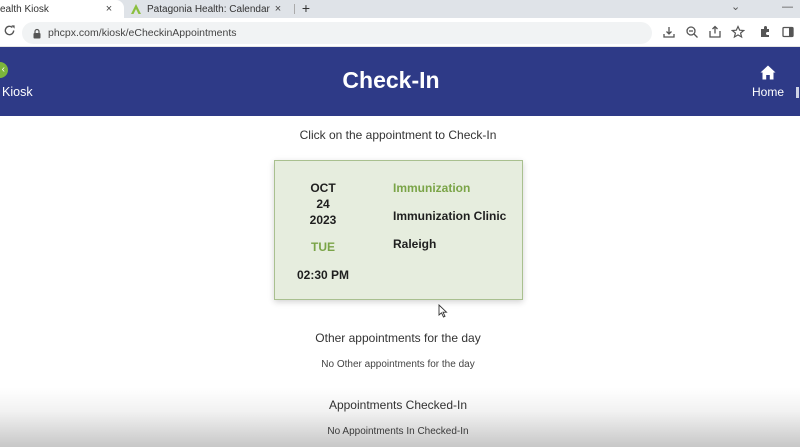 The height and width of the screenshot is (447, 800). What do you see at coordinates (398, 405) in the screenshot?
I see `checked-in-heading: Appointments Checked-In` at bounding box center [398, 405].